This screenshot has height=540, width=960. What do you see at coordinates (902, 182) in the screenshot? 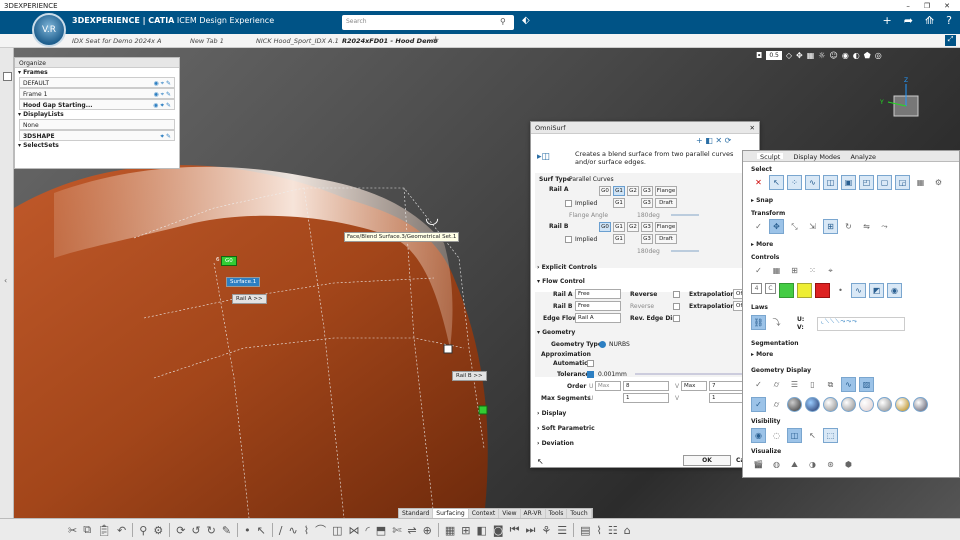
I see `select-region-icon: ◲` at bounding box center [902, 182].